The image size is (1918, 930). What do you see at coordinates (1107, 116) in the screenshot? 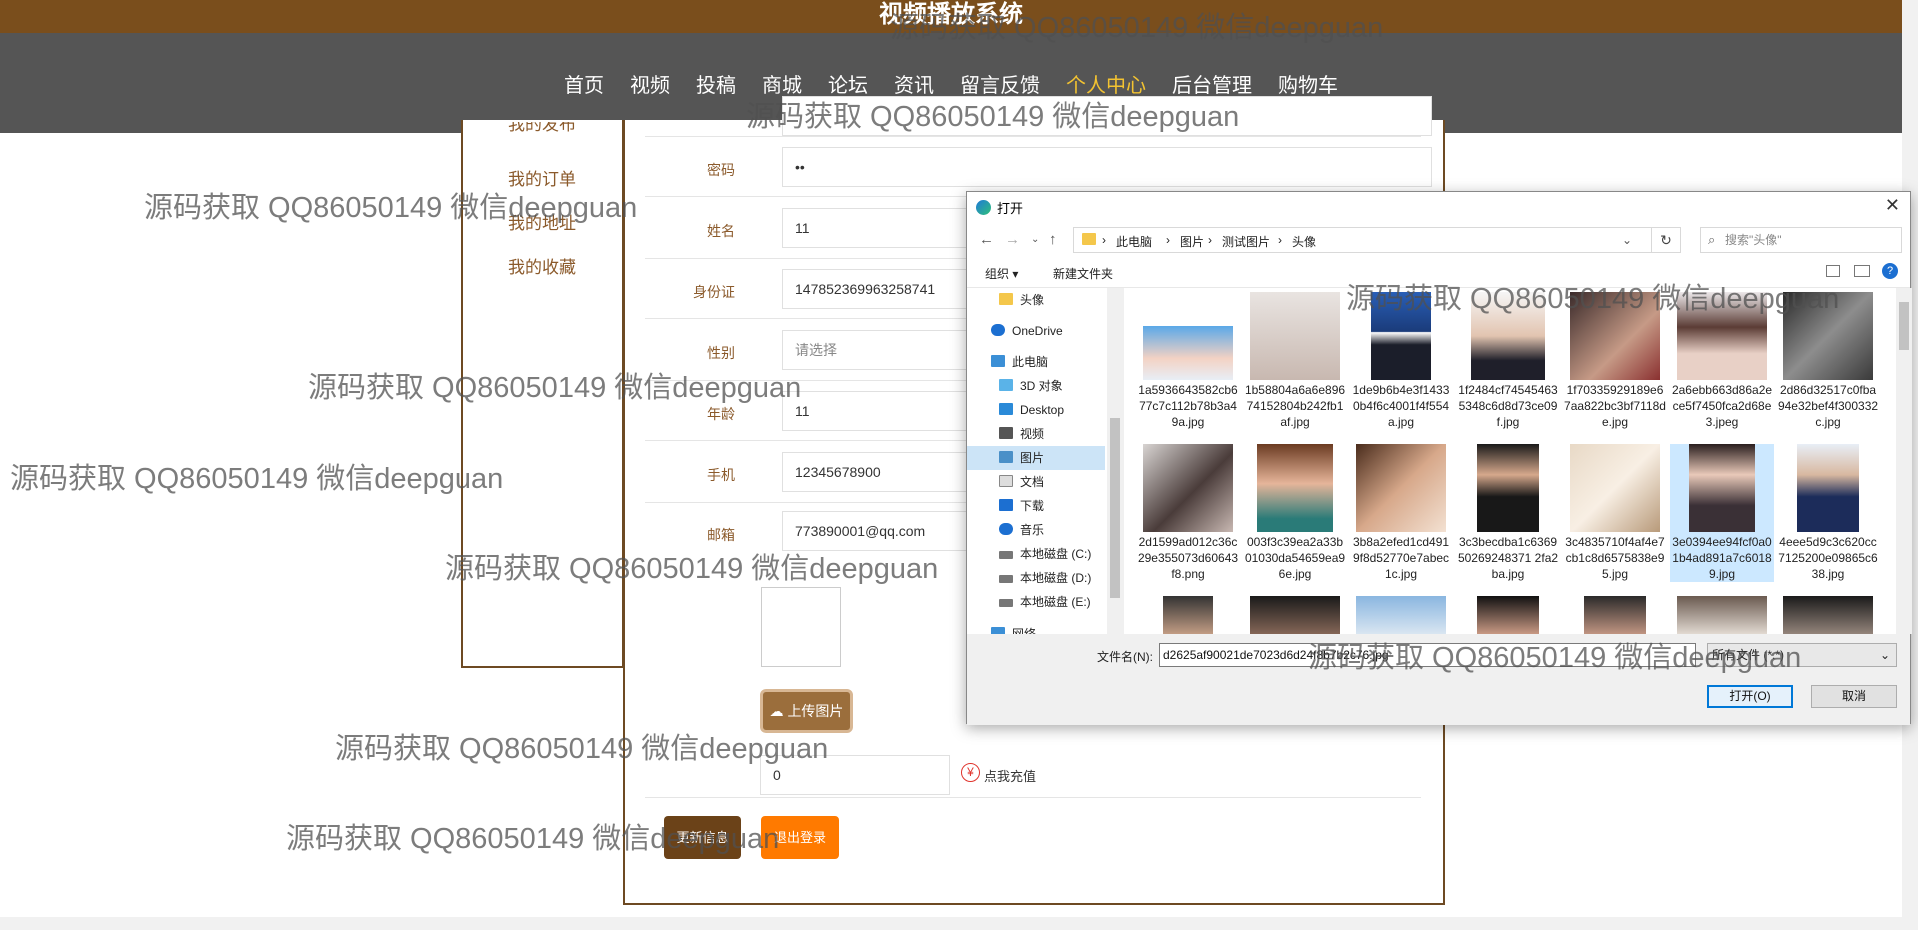
I see `top-field` at bounding box center [1107, 116].